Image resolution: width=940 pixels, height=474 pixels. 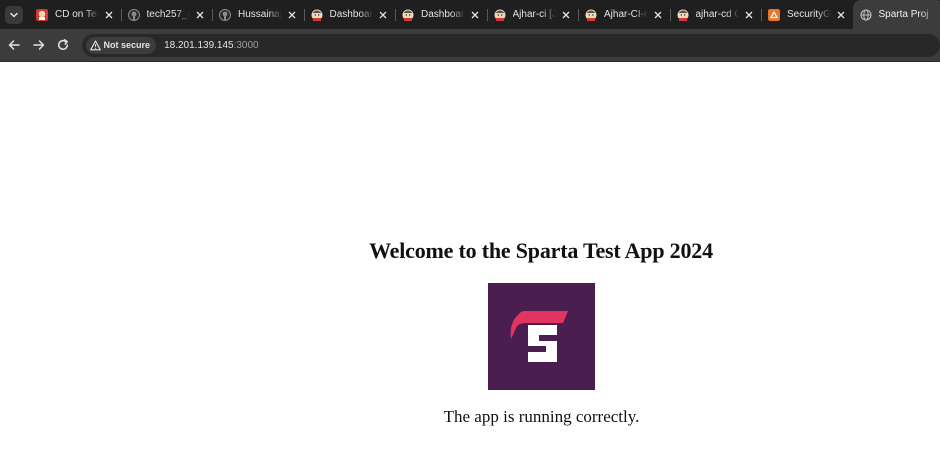 I want to click on security-label: Not secure, so click(x=127, y=45).